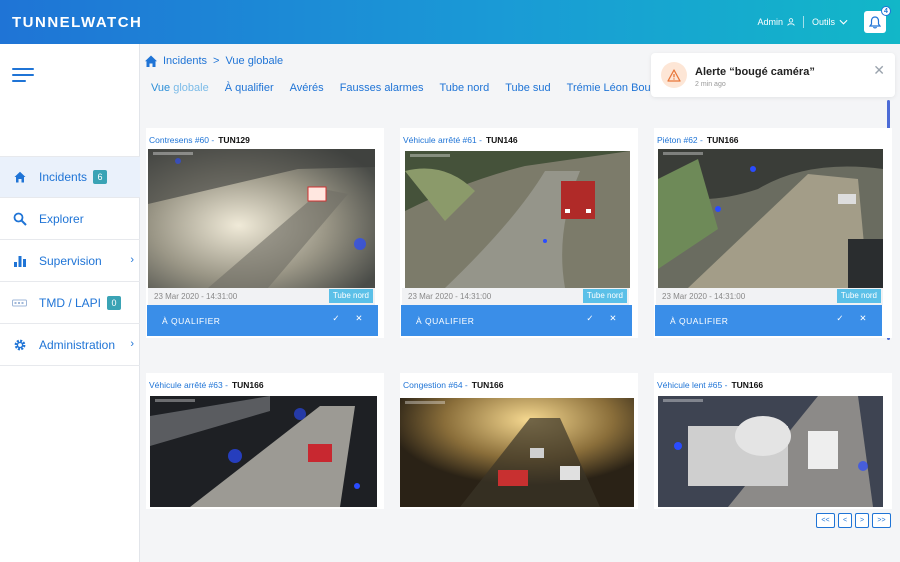  What do you see at coordinates (843, 22) in the screenshot?
I see `chevron-down-icon` at bounding box center [843, 22].